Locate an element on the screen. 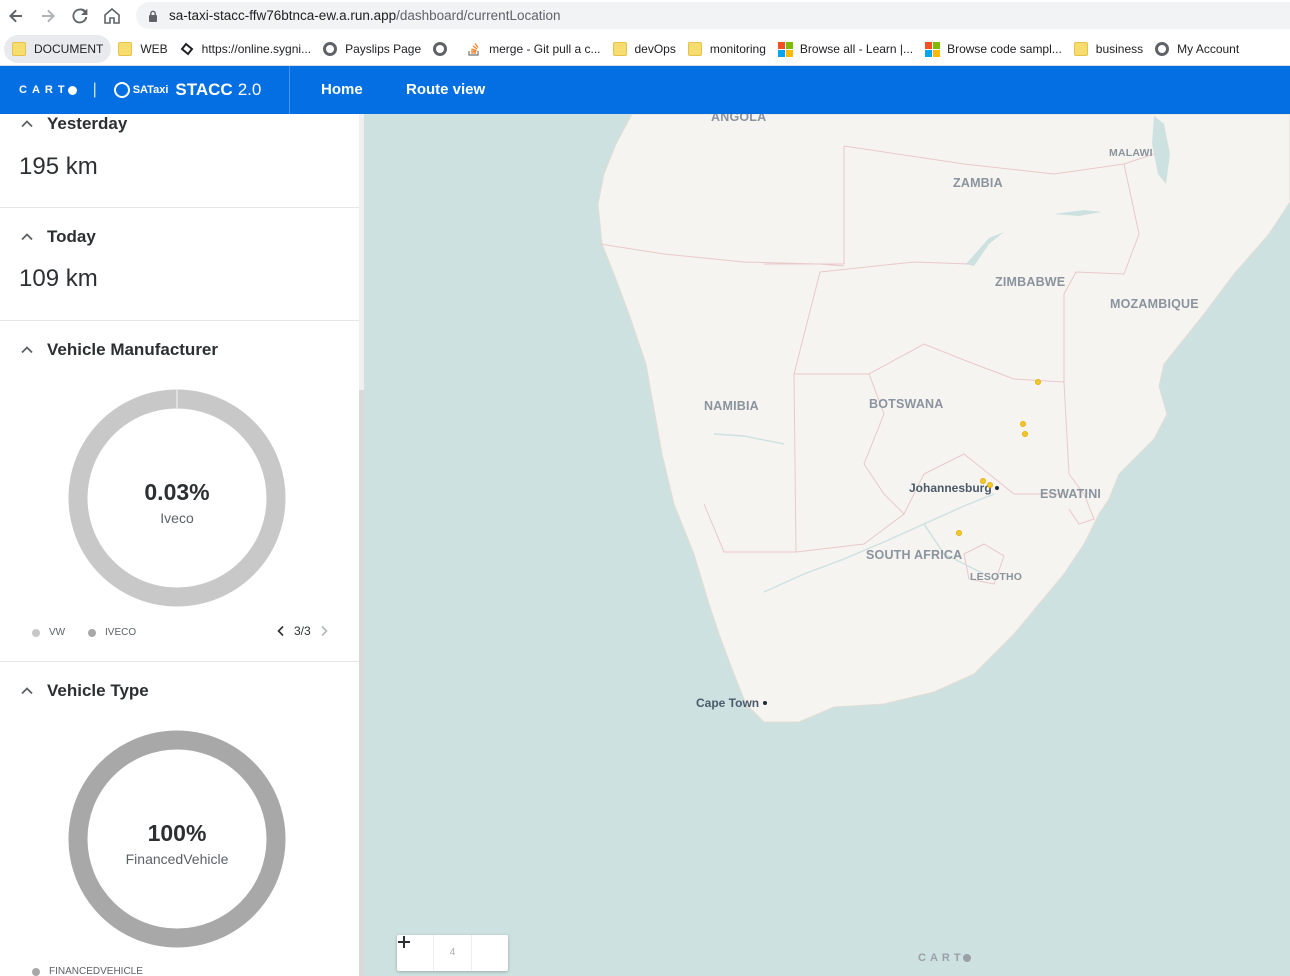 This screenshot has height=976, width=1290. header-divider is located at coordinates (289, 90).